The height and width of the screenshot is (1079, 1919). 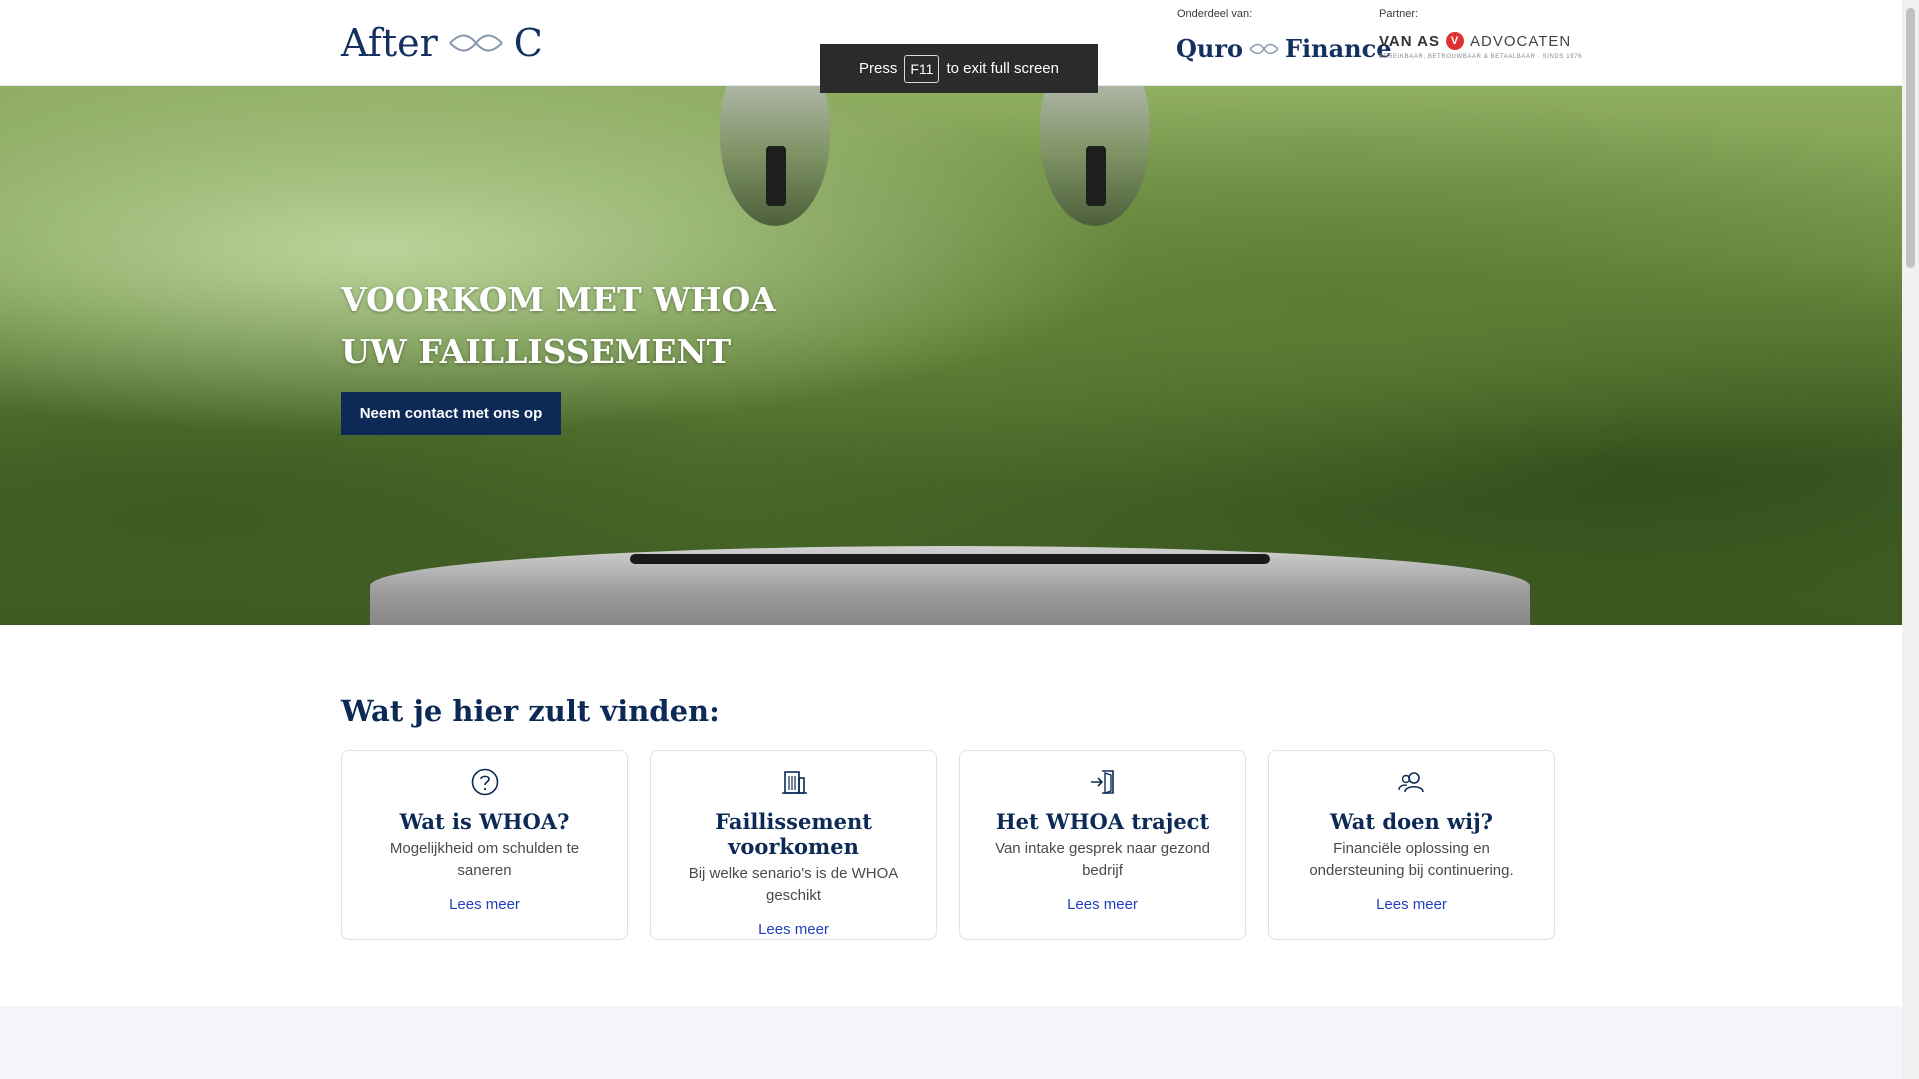 What do you see at coordinates (775, 156) in the screenshot?
I see `hero-image-shoe-left` at bounding box center [775, 156].